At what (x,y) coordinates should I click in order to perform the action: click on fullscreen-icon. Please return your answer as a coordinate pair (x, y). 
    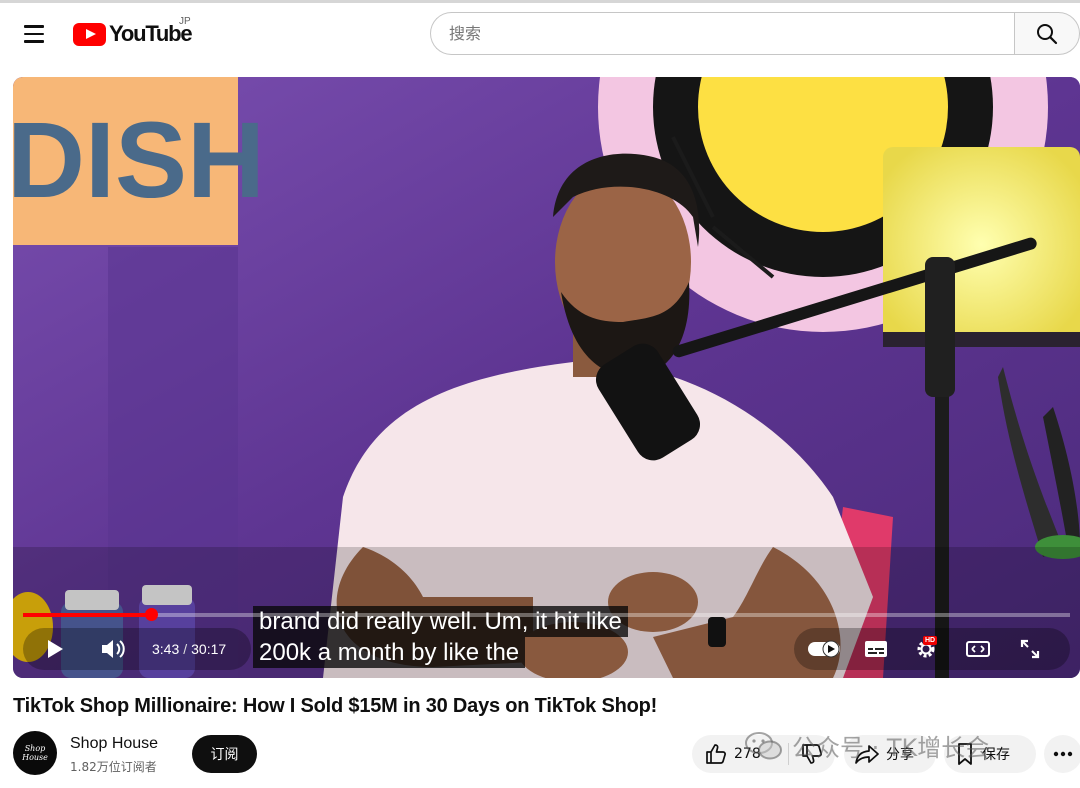
    Looking at the image, I should click on (1030, 649).